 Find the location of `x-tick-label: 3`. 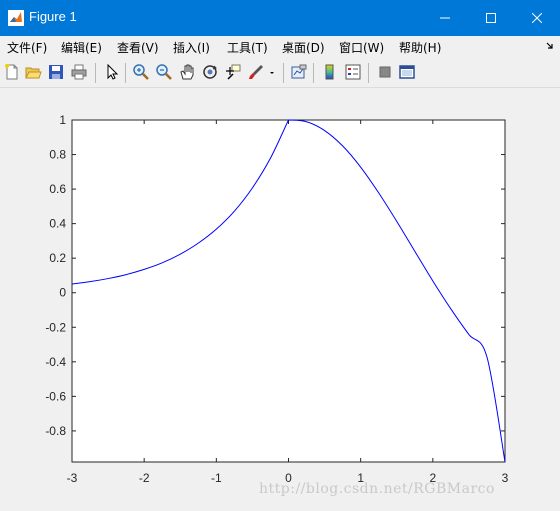

x-tick-label: 3 is located at coordinates (505, 478).